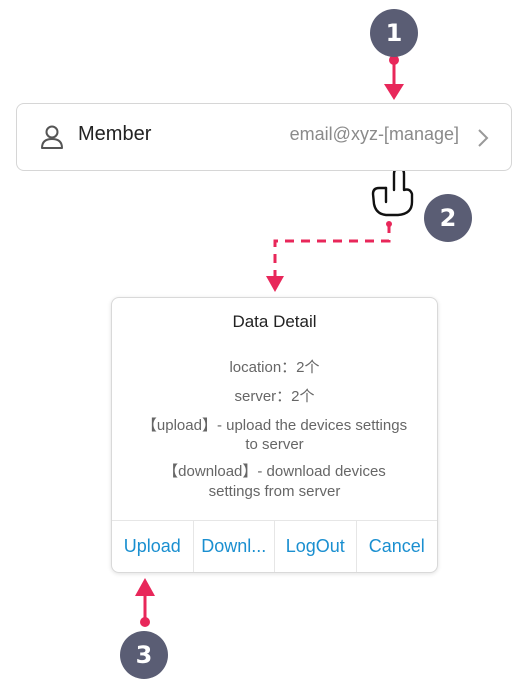 The height and width of the screenshot is (679, 519). Describe the element at coordinates (374, 134) in the screenshot. I see `member-email-manage: email@xyz-[manage]` at that location.